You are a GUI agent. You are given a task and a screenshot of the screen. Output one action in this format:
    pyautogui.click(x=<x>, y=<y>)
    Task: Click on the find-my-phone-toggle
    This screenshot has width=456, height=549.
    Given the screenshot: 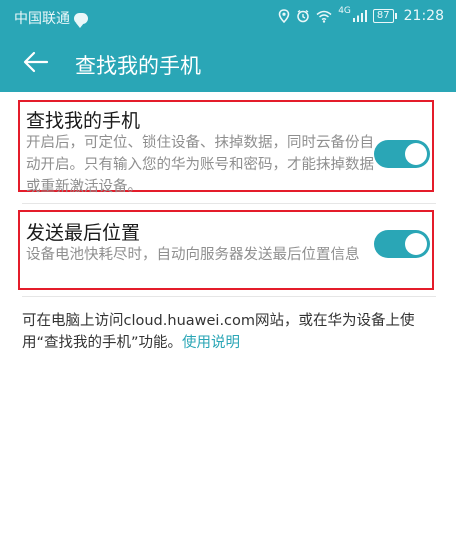 What is the action you would take?
    pyautogui.click(x=402, y=154)
    